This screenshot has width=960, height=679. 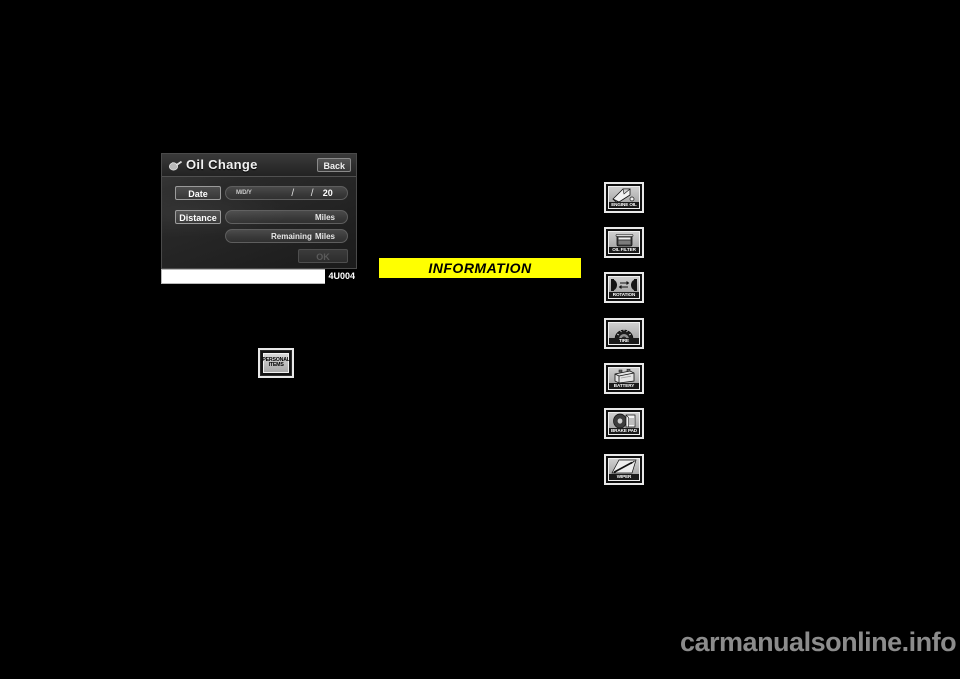 I want to click on icon-frame: ENGINE OIL, so click(x=624, y=197).